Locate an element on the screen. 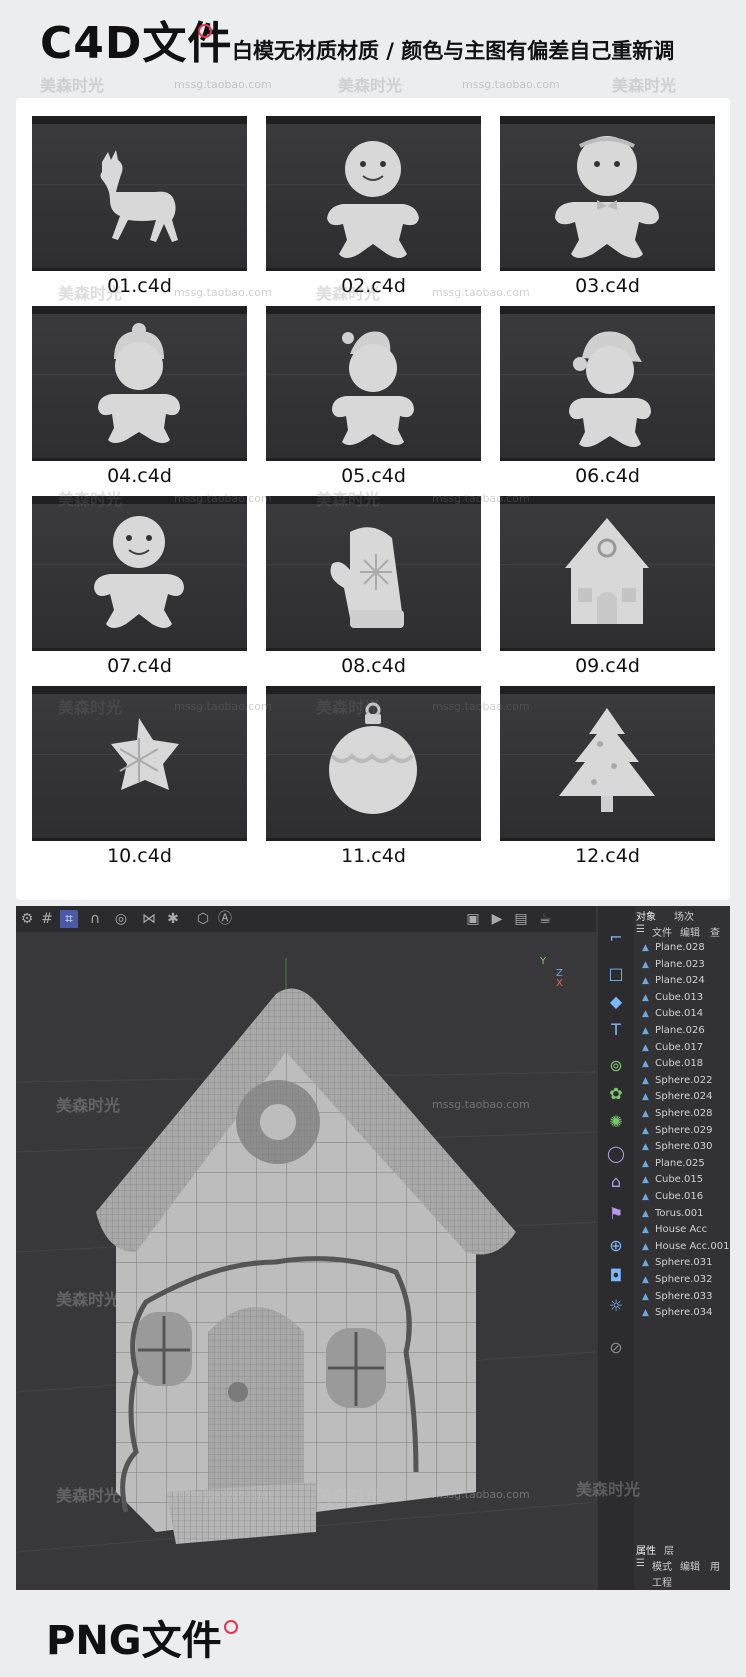 This screenshot has width=746, height=1677. light-icon: ☼ is located at coordinates (616, 1306).